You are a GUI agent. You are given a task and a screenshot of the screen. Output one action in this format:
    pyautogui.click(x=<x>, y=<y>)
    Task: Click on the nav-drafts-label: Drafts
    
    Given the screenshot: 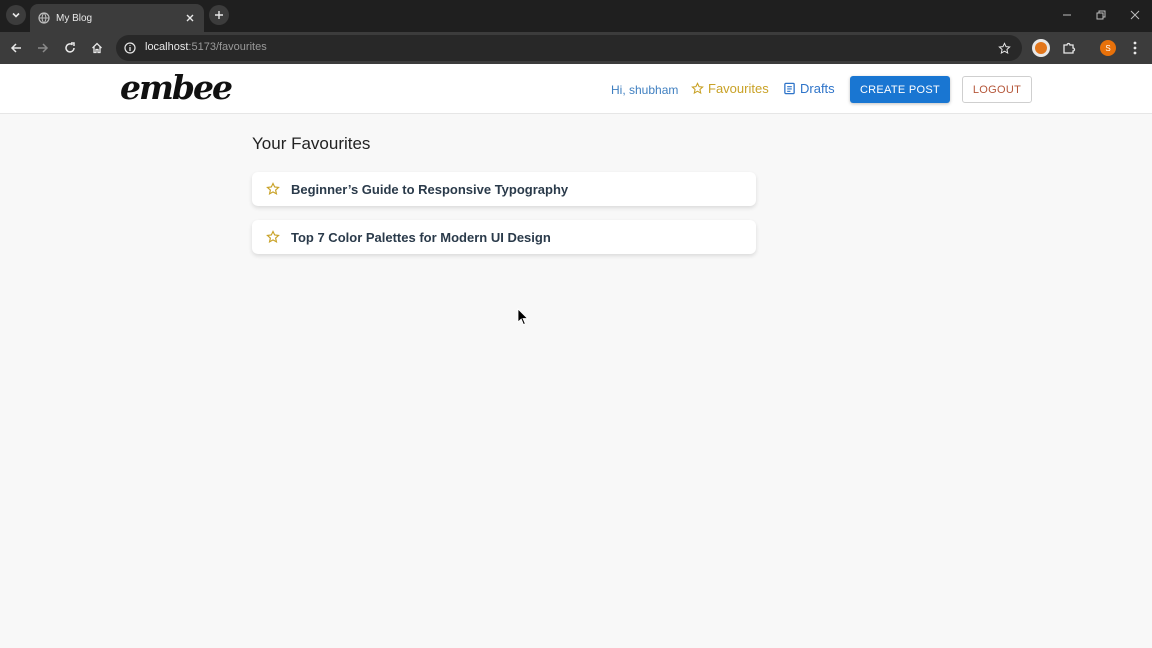 What is the action you would take?
    pyautogui.click(x=817, y=88)
    